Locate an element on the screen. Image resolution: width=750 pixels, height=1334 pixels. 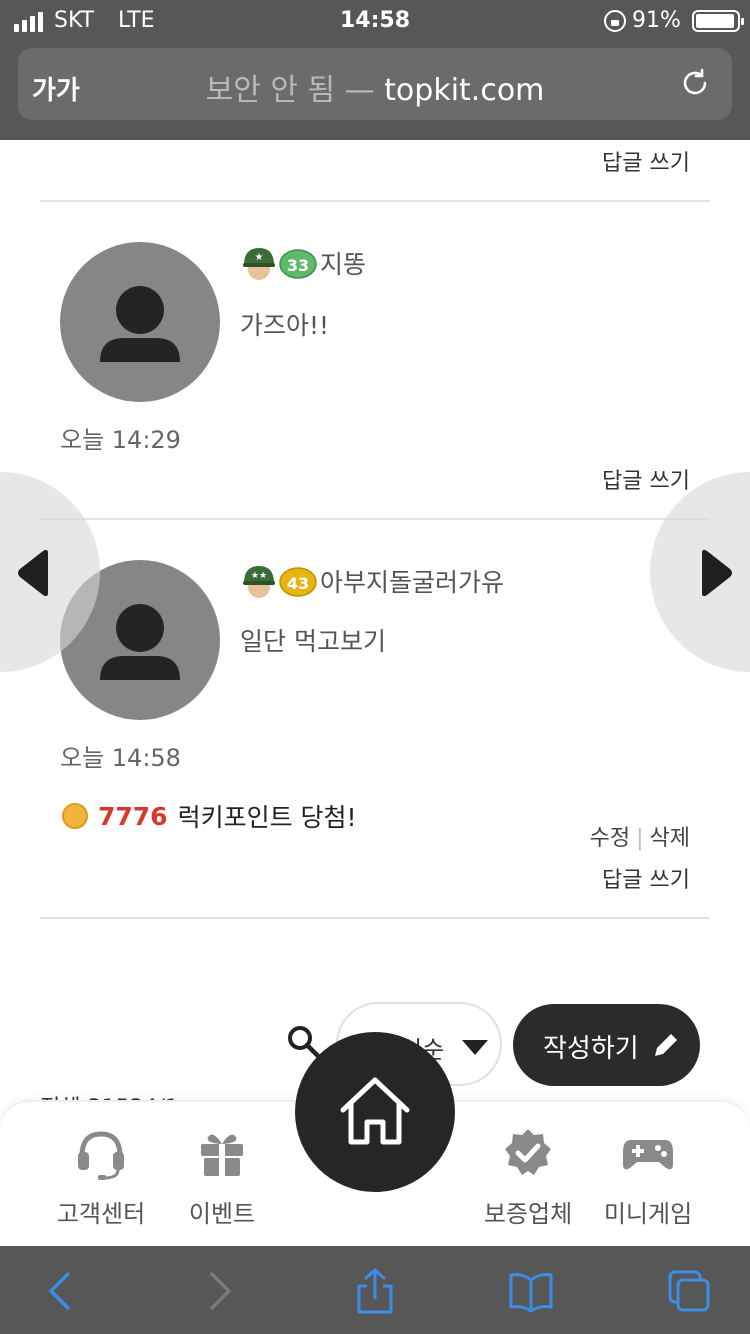
nickname: 아부지돌굴러가유 is located at coordinates (412, 581).